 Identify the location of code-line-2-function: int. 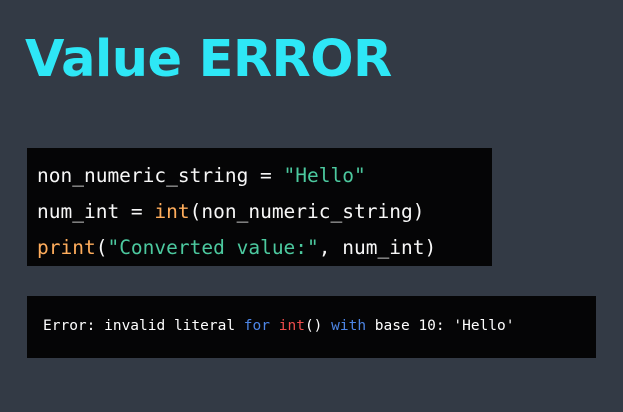
(172, 211).